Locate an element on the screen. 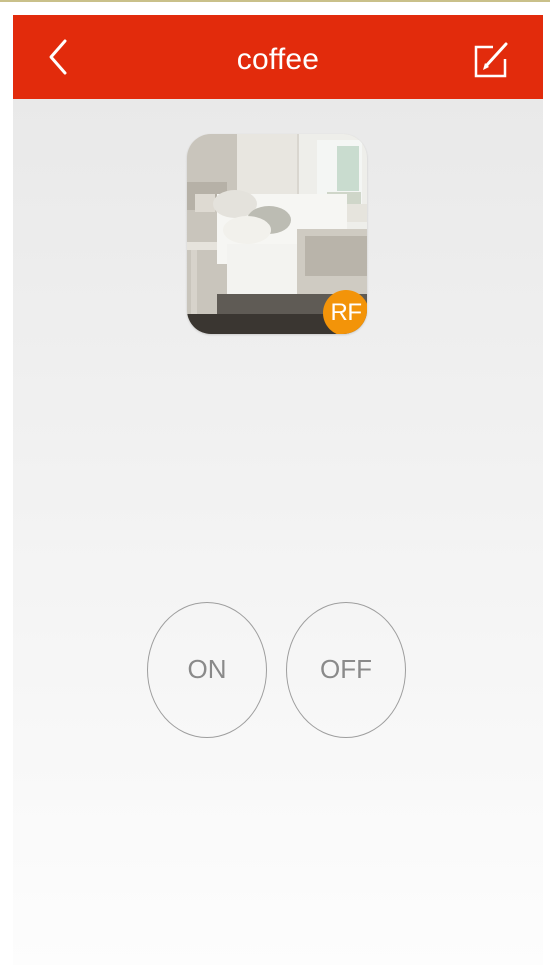 The width and height of the screenshot is (550, 965). off-button: OFF is located at coordinates (346, 670).